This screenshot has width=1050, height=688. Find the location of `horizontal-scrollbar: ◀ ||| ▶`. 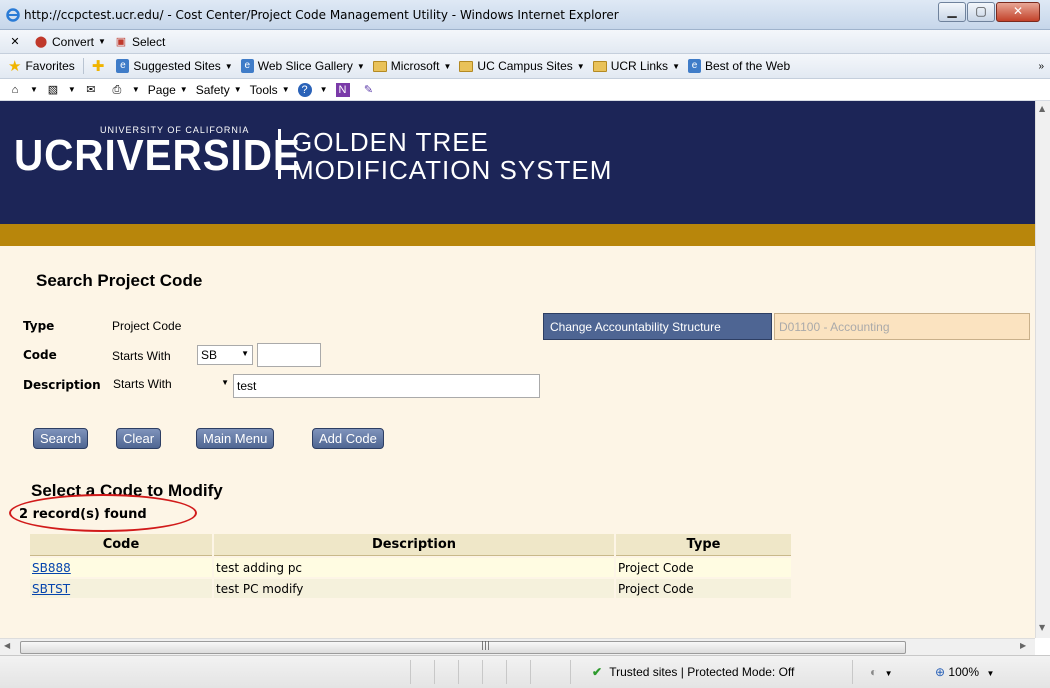

horizontal-scrollbar: ◀ ||| ▶ is located at coordinates (517, 646).